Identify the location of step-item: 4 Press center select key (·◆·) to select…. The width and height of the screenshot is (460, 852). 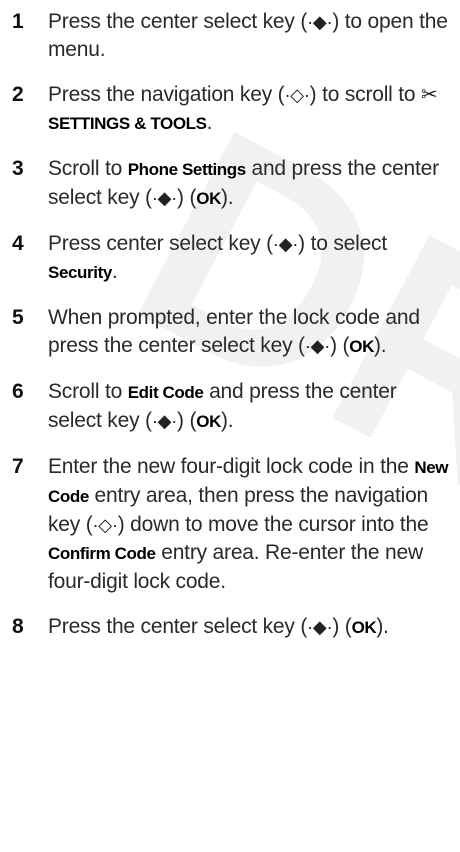
(230, 258).